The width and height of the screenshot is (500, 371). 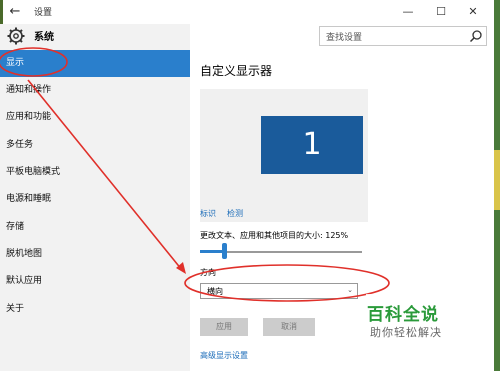 What do you see at coordinates (350, 290) in the screenshot?
I see `chevron-down-icon: ⌄` at bounding box center [350, 290].